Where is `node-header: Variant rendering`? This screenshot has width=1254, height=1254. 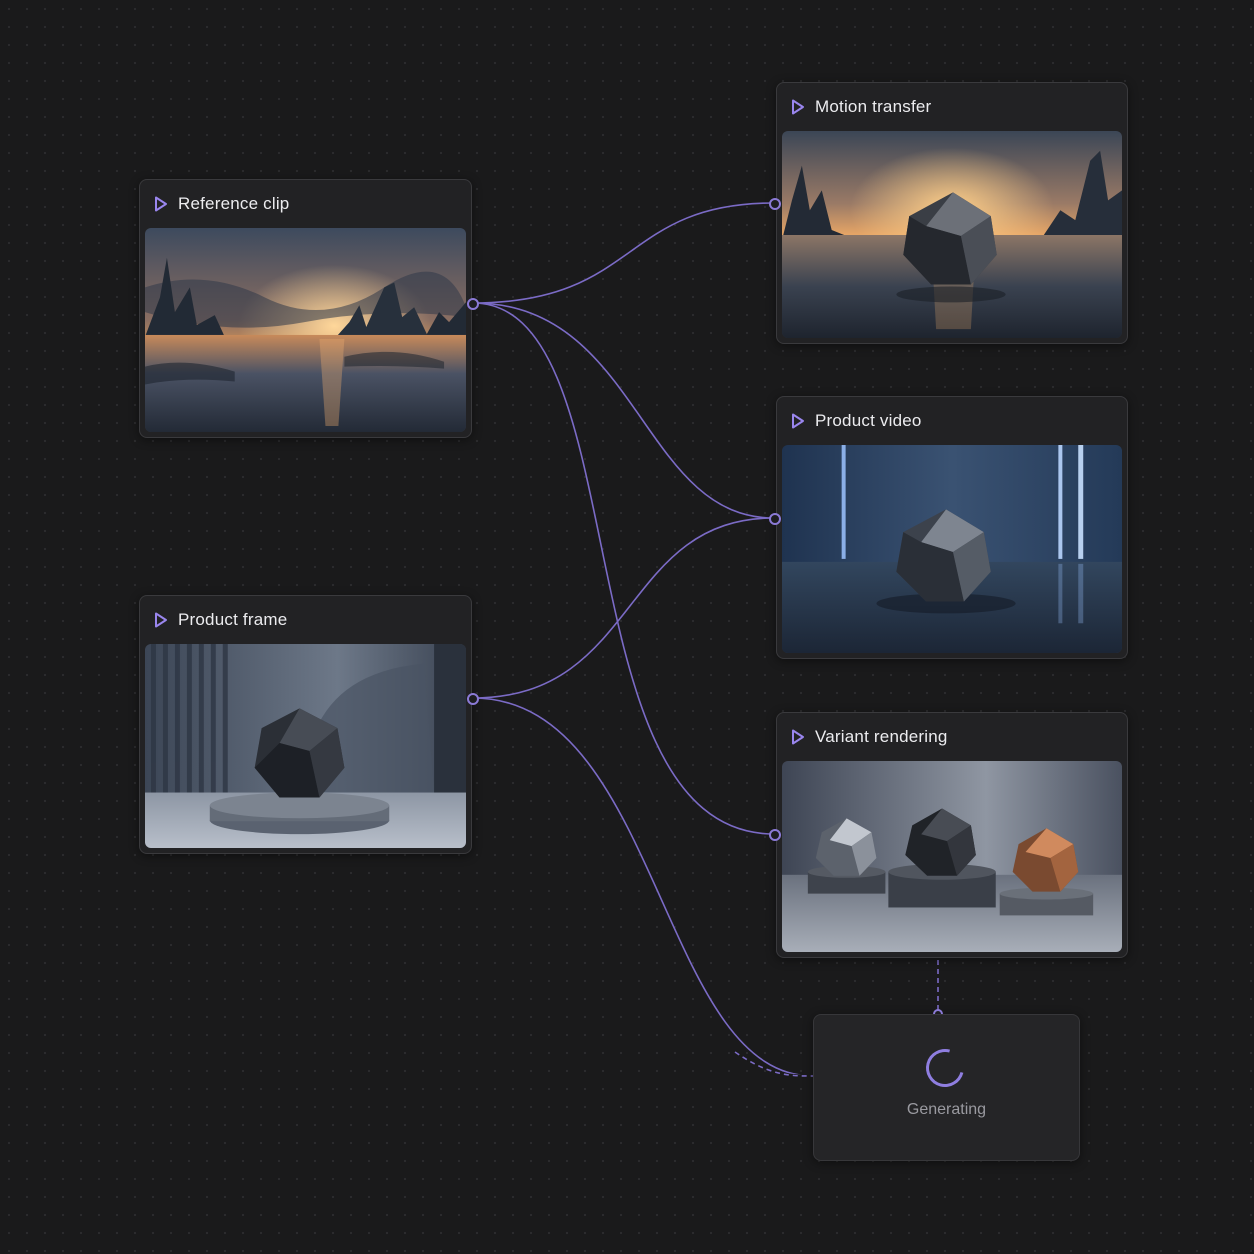 node-header: Variant rendering is located at coordinates (869, 737).